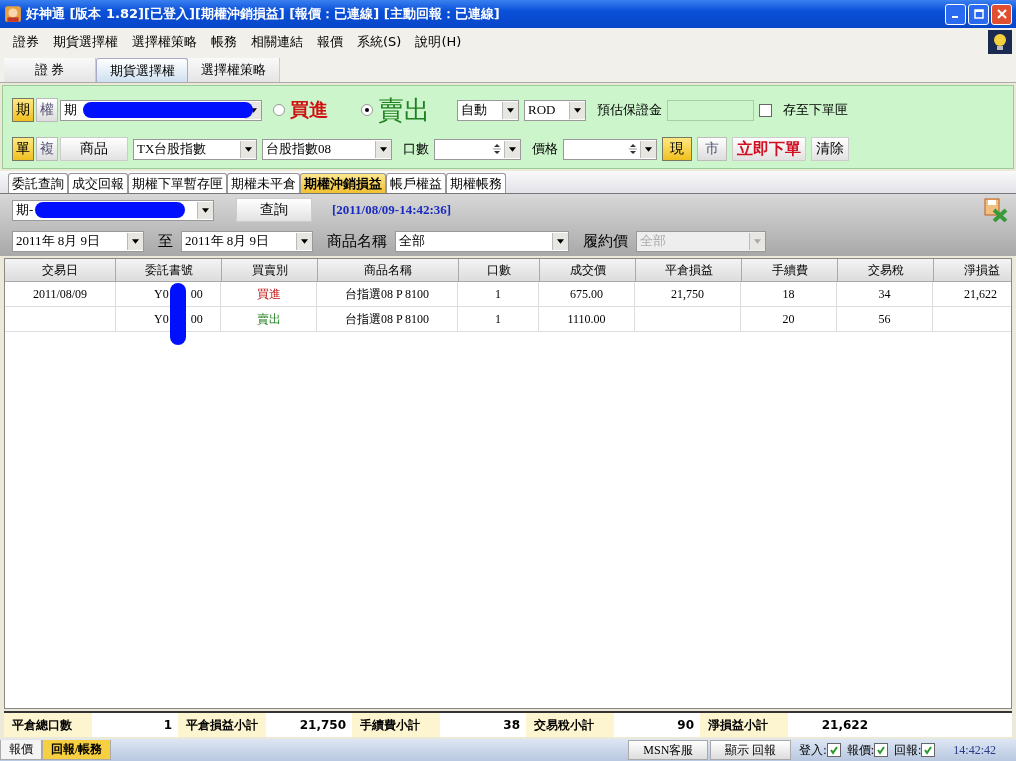 This screenshot has width=1016, height=761. What do you see at coordinates (392, 210) in the screenshot?
I see `timestamp: [2011/08/09-14:42:36]` at bounding box center [392, 210].